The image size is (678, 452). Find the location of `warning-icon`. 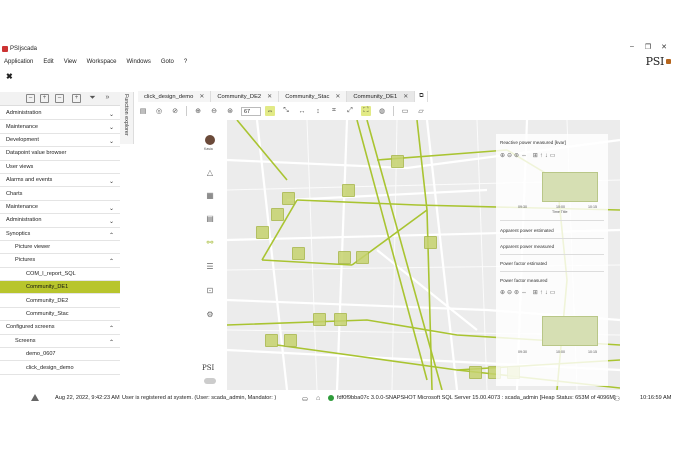

warning-icon is located at coordinates (35, 397).